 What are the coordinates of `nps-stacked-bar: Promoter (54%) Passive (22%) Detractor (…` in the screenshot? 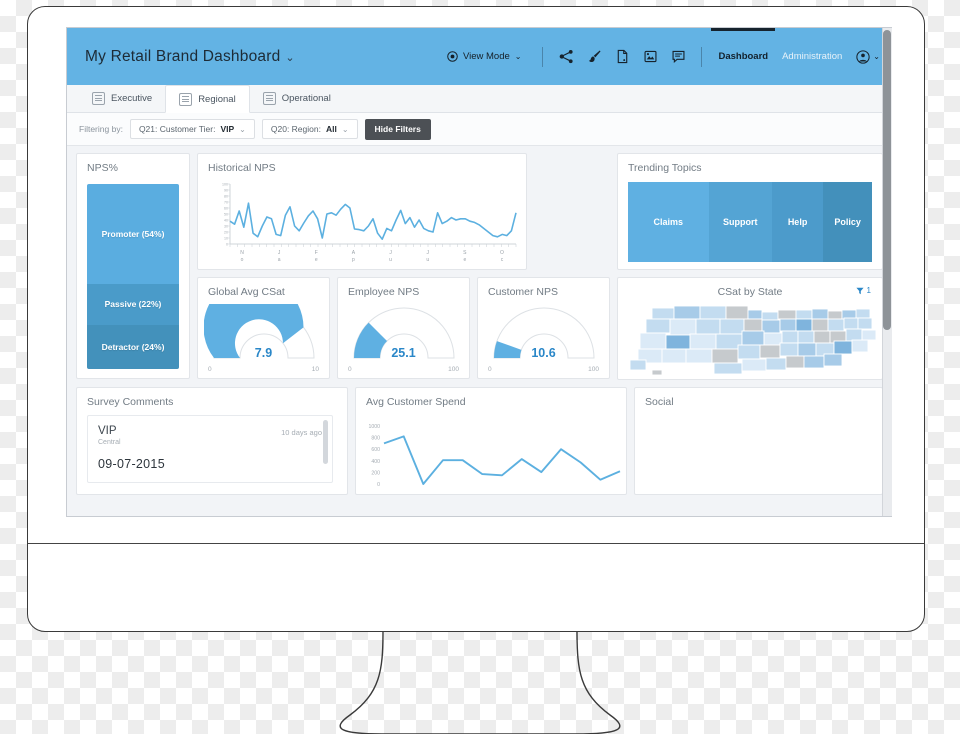 It's located at (133, 276).